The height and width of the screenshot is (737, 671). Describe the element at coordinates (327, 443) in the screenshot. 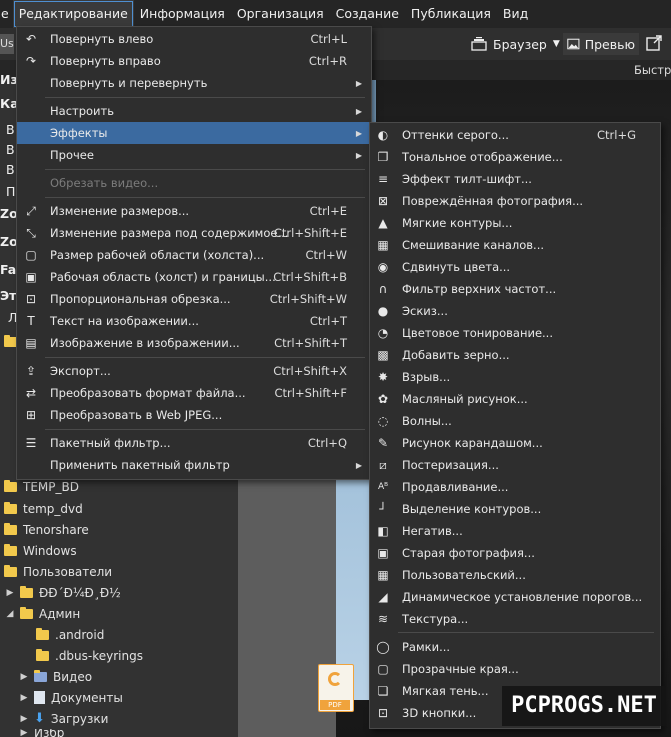

I see `menu-item-shortcut: Ctrl+Q` at that location.